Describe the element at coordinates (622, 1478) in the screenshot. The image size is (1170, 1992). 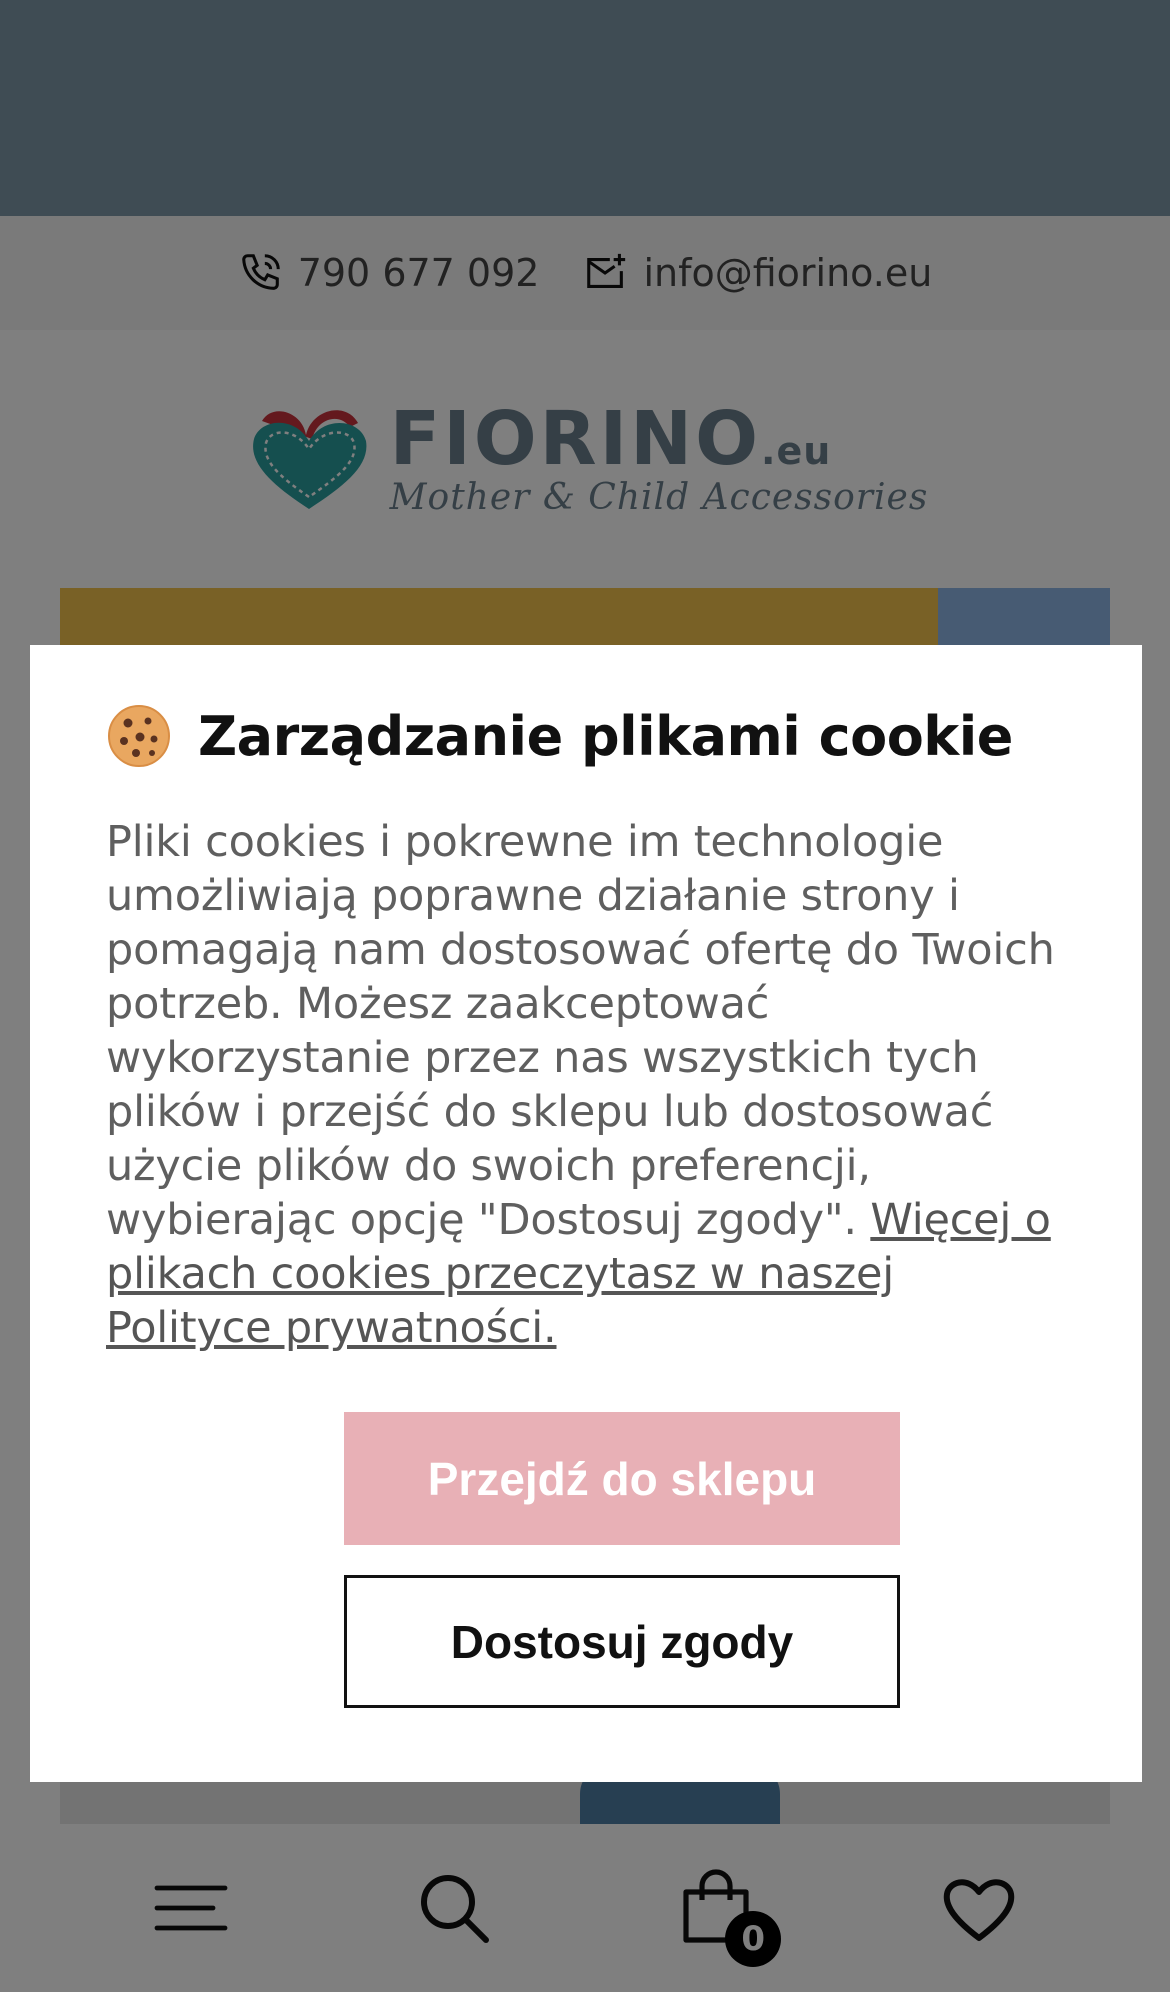
I see `accept-go-to-shop-button: Przejdź do sklepu` at that location.